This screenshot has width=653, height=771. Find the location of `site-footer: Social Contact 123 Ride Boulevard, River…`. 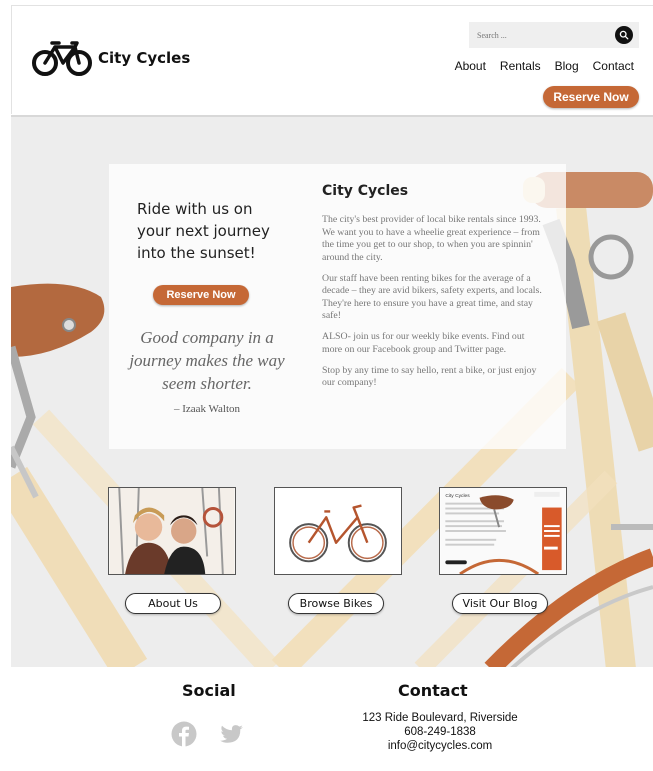

site-footer: Social Contact 123 Ride Boulevard, River… is located at coordinates (332, 719).